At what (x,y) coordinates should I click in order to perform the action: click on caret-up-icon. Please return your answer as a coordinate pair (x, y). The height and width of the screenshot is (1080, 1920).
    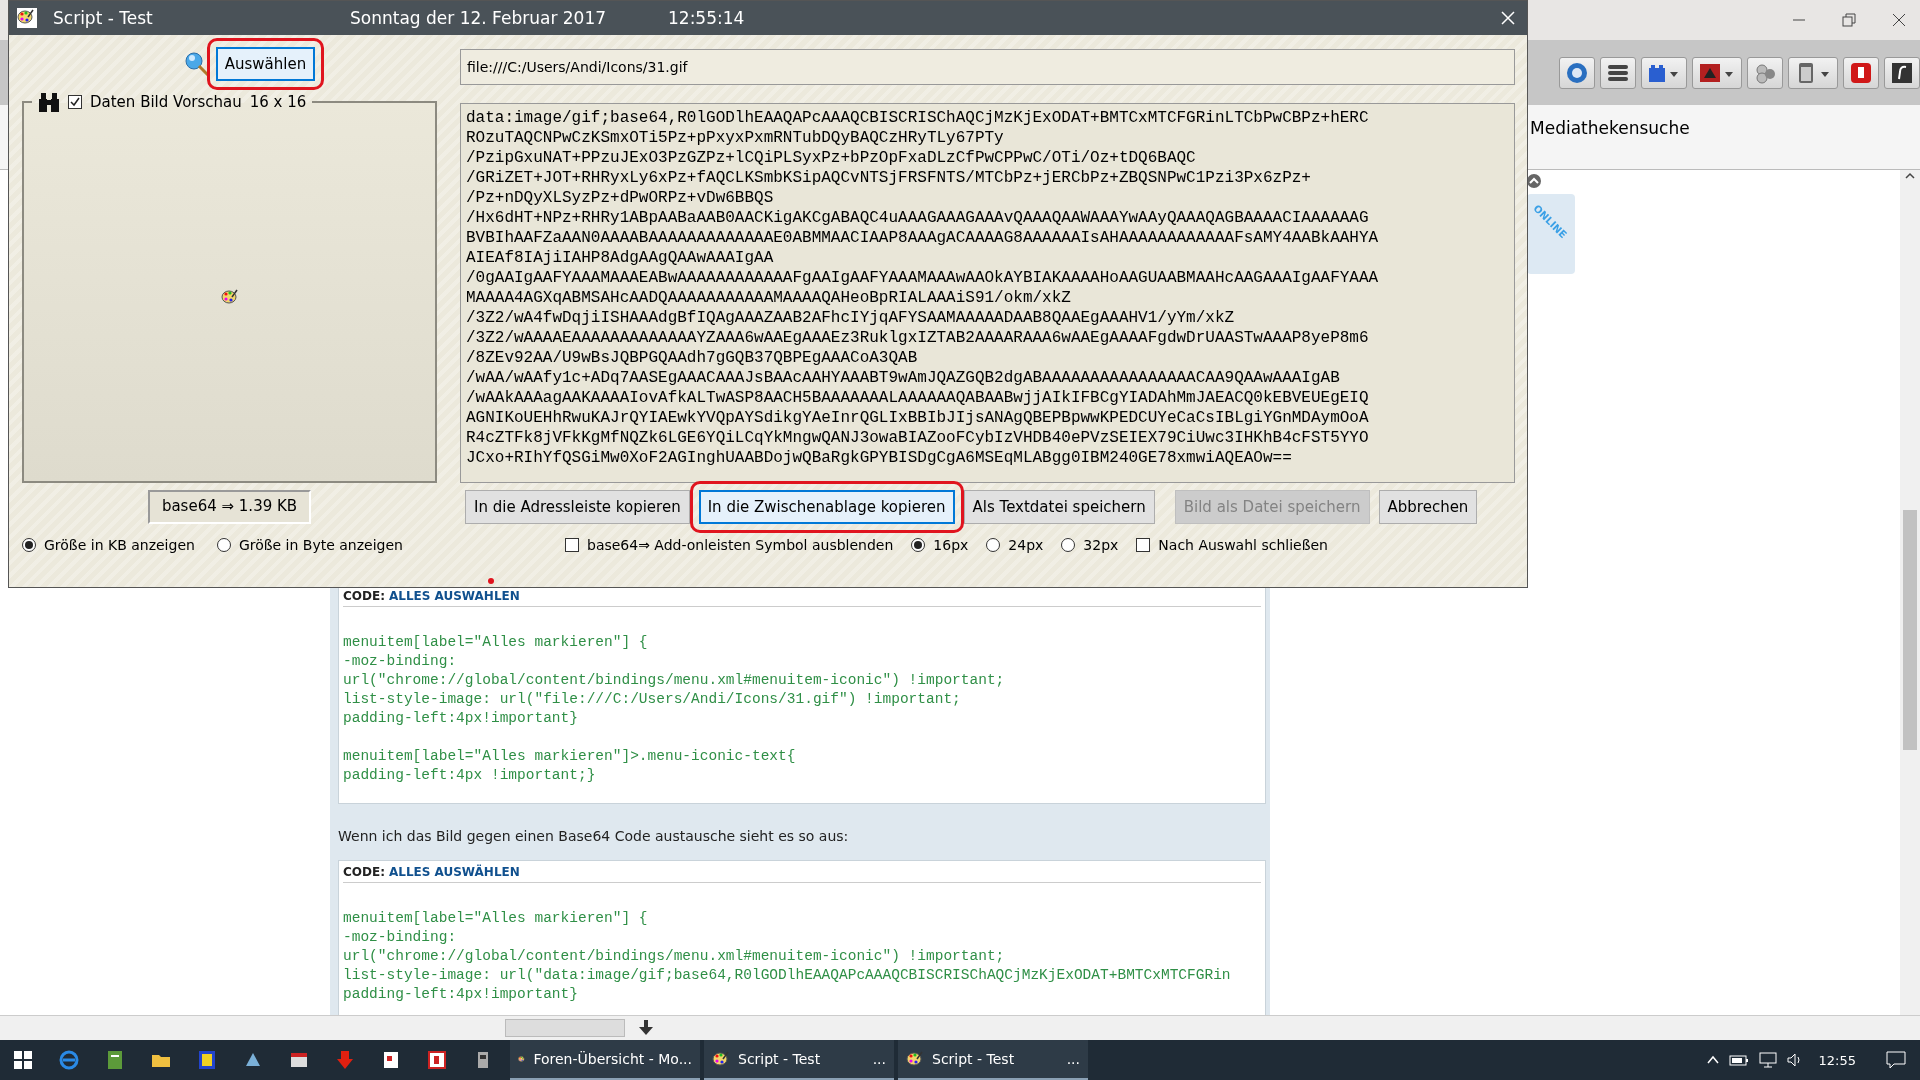
    Looking at the image, I should click on (1712, 1060).